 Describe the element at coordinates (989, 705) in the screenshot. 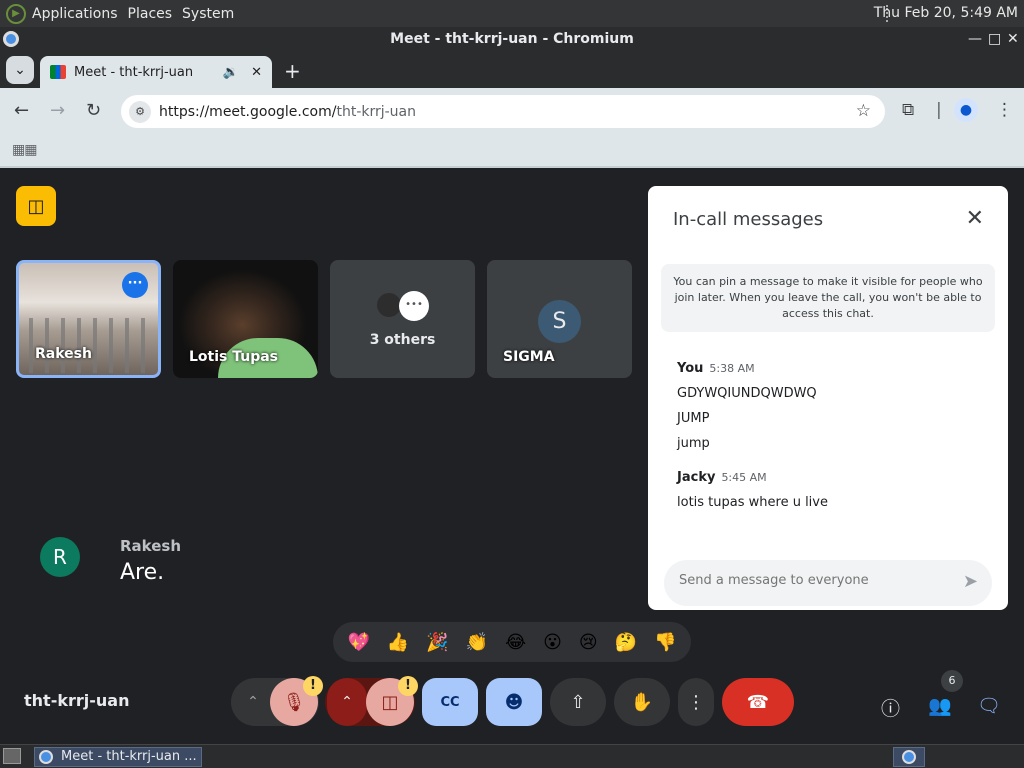

I see `chat-icon: 🗨` at that location.